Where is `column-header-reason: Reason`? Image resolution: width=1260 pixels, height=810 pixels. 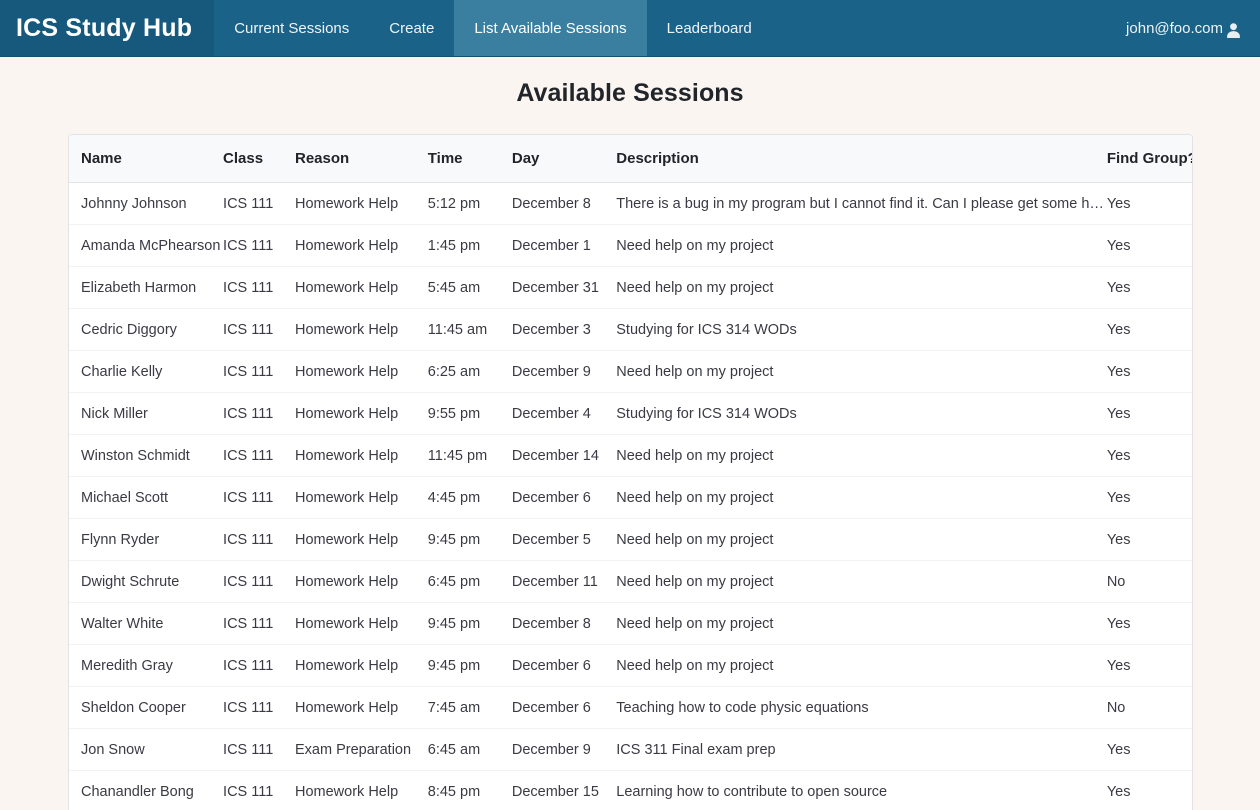
column-header-reason: Reason is located at coordinates (361, 159).